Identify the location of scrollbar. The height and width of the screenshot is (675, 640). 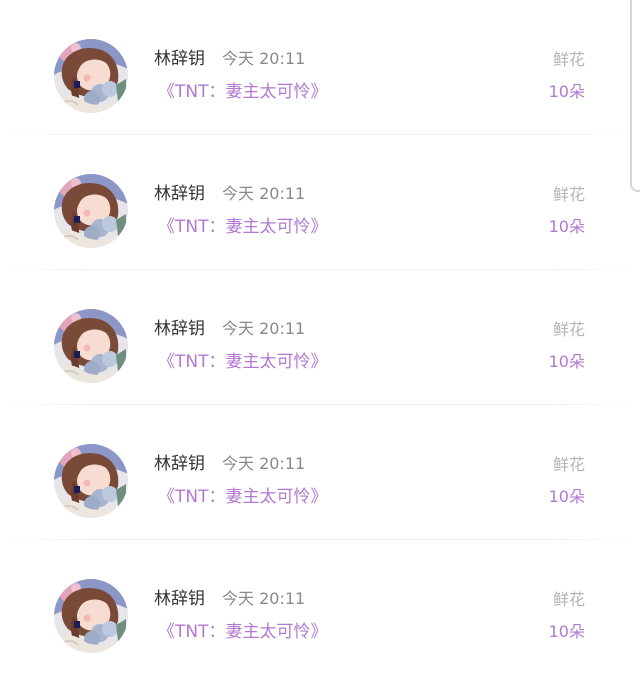
(635, 96).